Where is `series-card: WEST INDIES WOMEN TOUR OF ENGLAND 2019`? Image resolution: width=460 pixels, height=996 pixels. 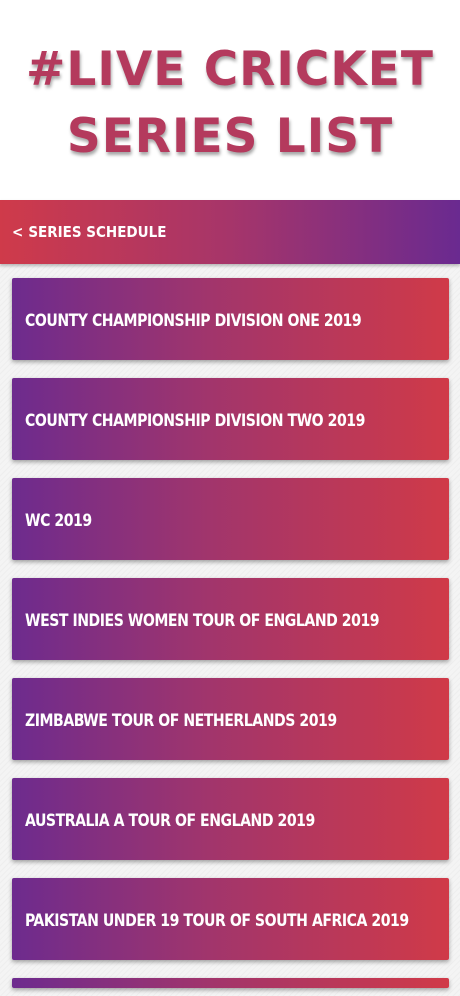 series-card: WEST INDIES WOMEN TOUR OF ENGLAND 2019 is located at coordinates (230, 619).